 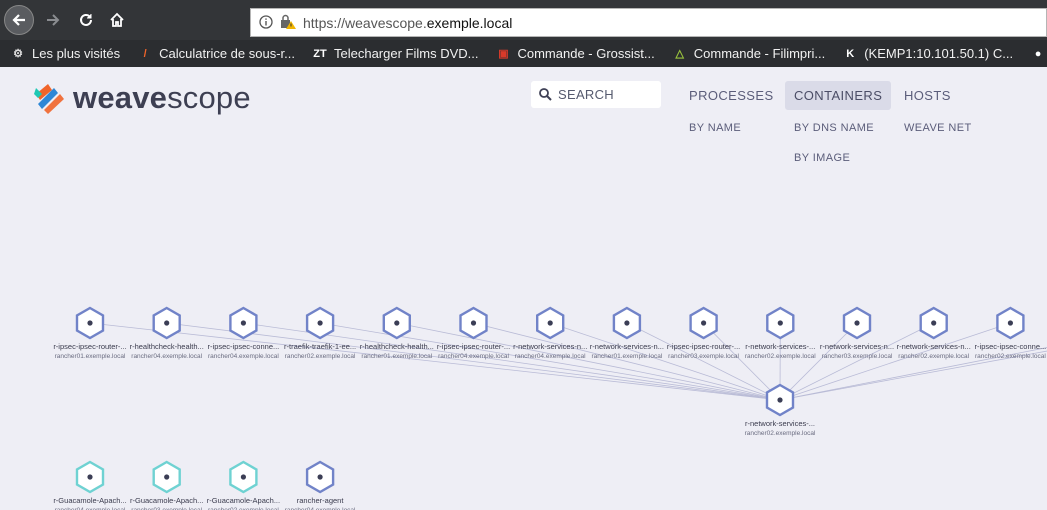 I want to click on node-label: rancher-agent, so click(x=321, y=500).